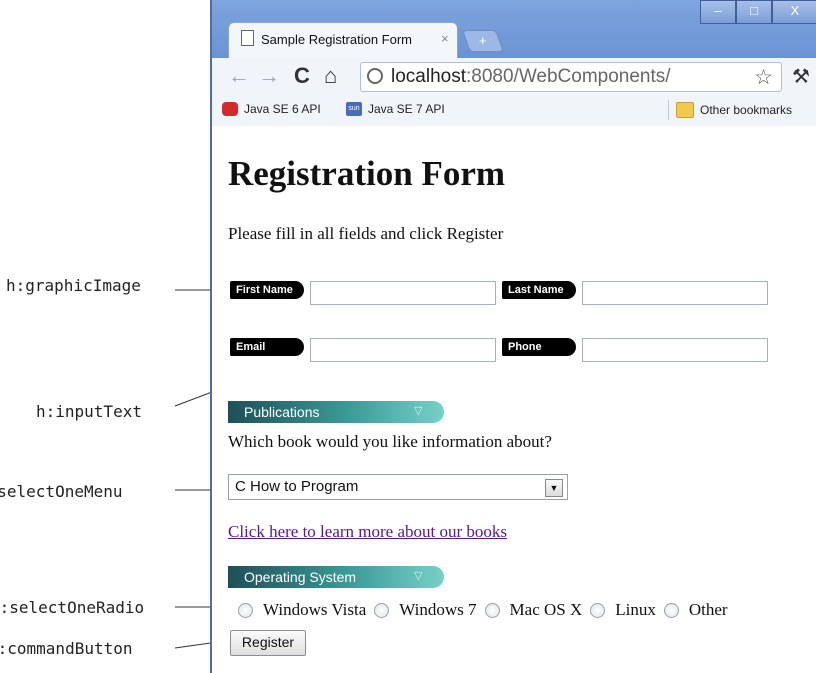 The height and width of the screenshot is (673, 816). What do you see at coordinates (801, 76) in the screenshot?
I see `wrench-icon: ⚒` at bounding box center [801, 76].